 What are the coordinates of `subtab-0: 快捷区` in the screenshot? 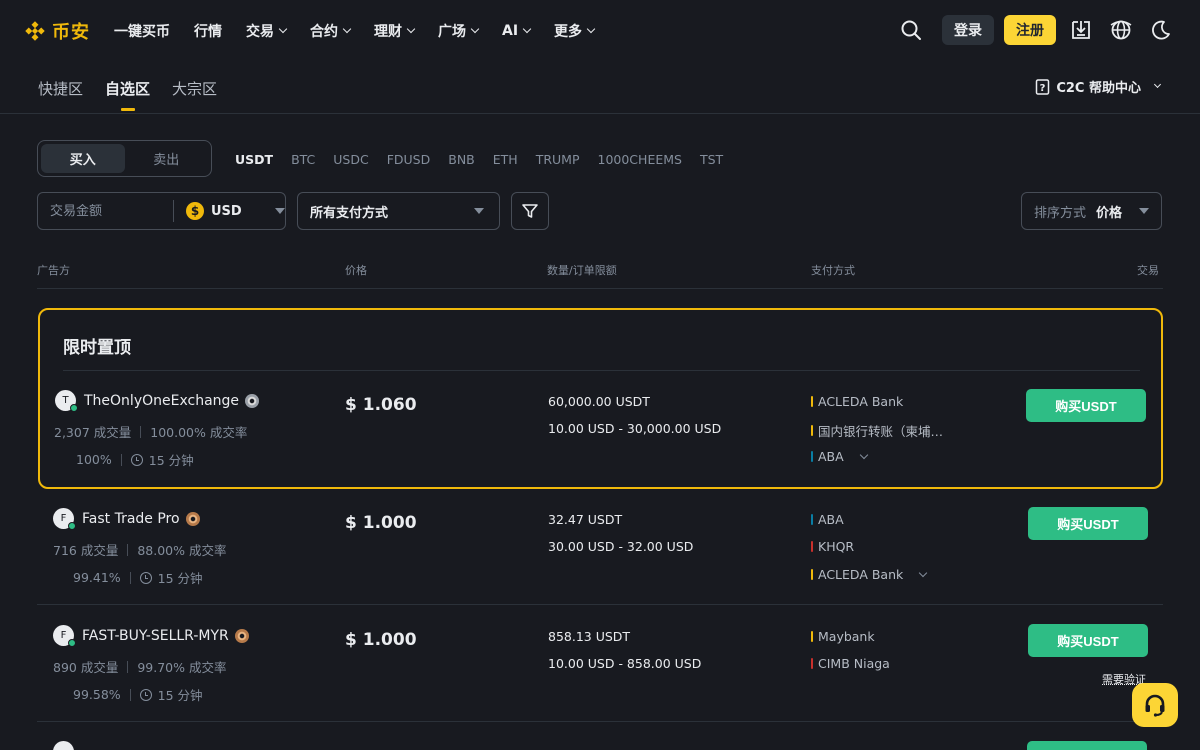 It's located at (60, 92).